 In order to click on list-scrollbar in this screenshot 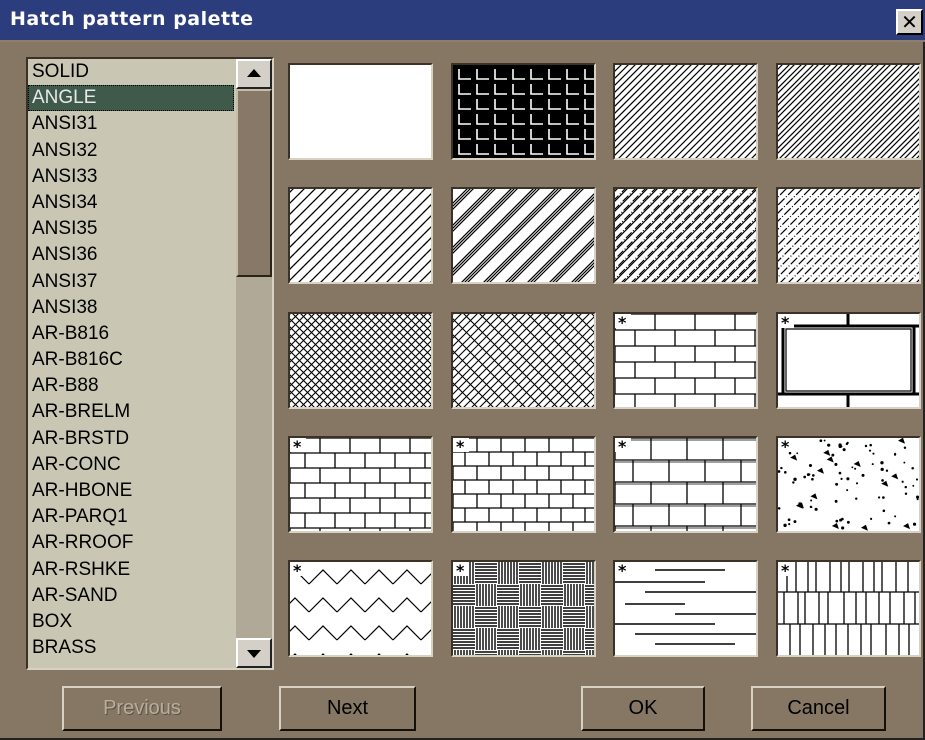, I will do `click(254, 363)`.